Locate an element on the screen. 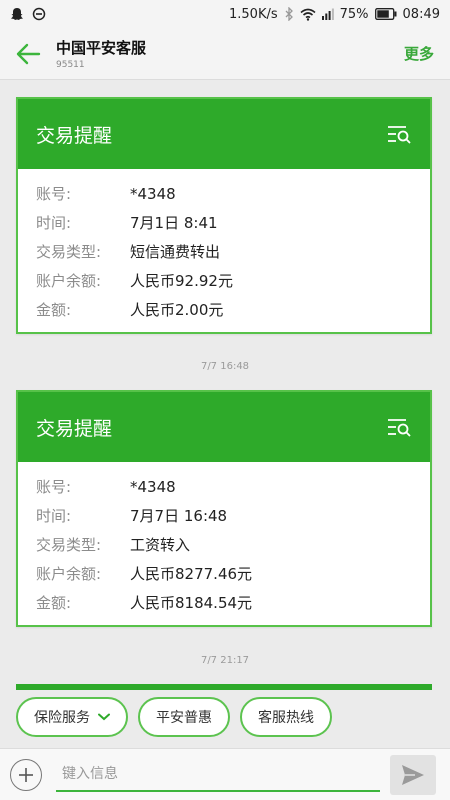 This screenshot has width=450, height=800. clock: 08:49 is located at coordinates (421, 14).